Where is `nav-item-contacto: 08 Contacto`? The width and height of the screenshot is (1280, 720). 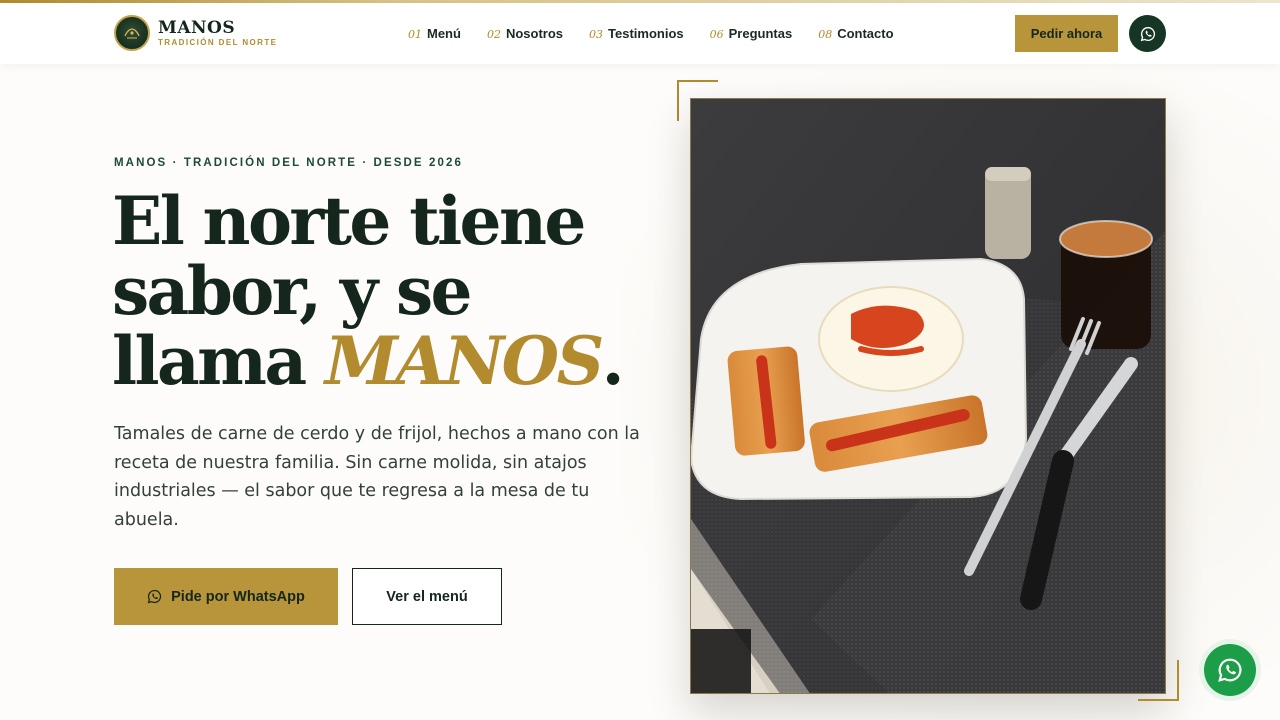 nav-item-contacto: 08 Contacto is located at coordinates (855, 33).